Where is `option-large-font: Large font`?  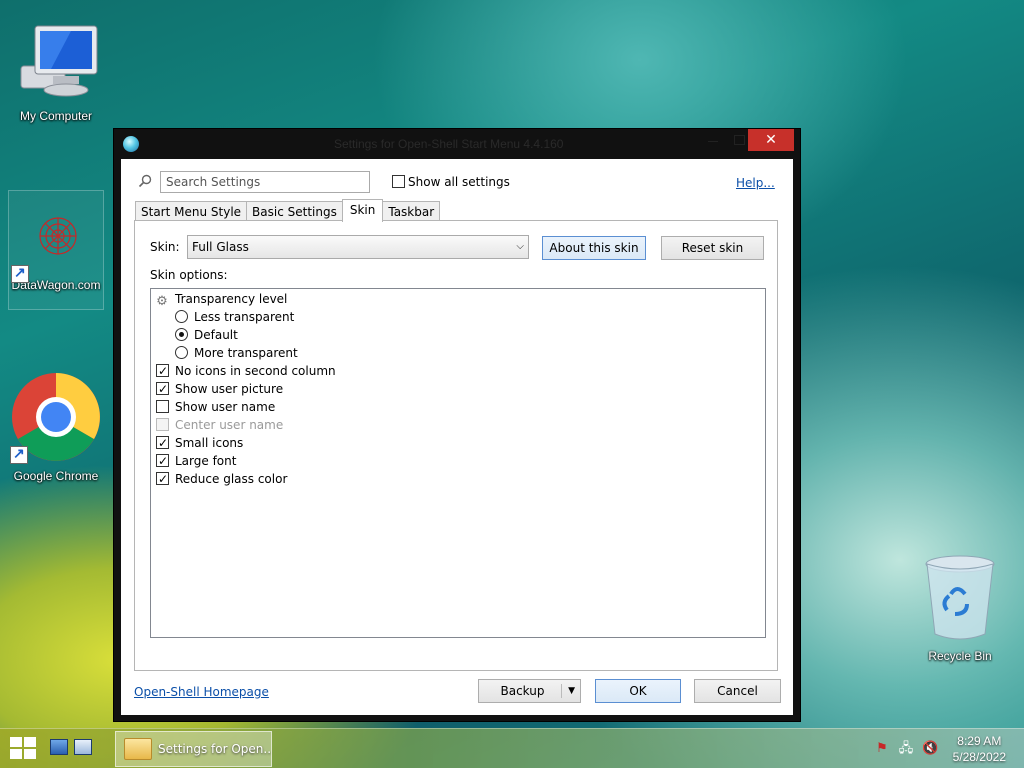
option-large-font: Large font is located at coordinates (196, 461).